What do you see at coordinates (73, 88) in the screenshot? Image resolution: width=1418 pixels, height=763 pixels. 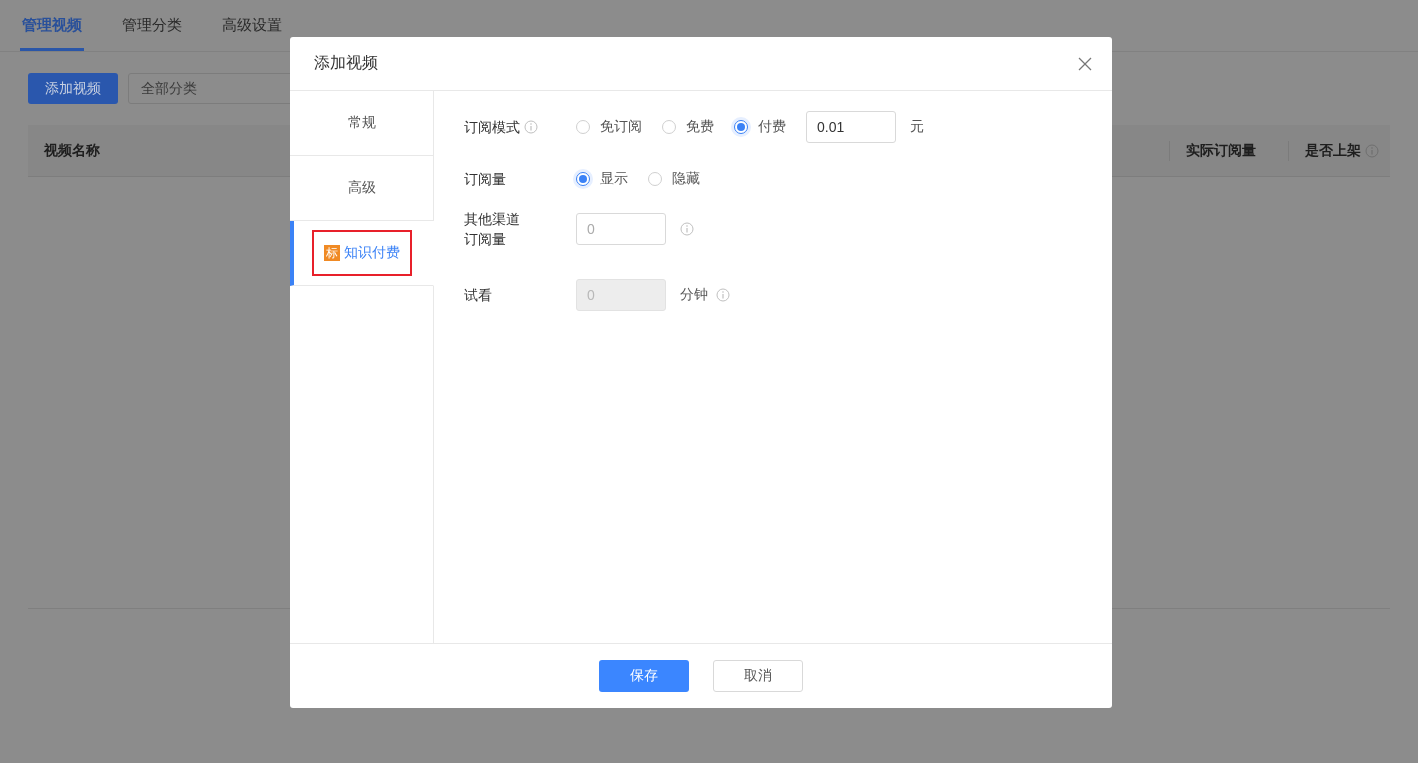 I see `add-video-button: 添加视频` at bounding box center [73, 88].